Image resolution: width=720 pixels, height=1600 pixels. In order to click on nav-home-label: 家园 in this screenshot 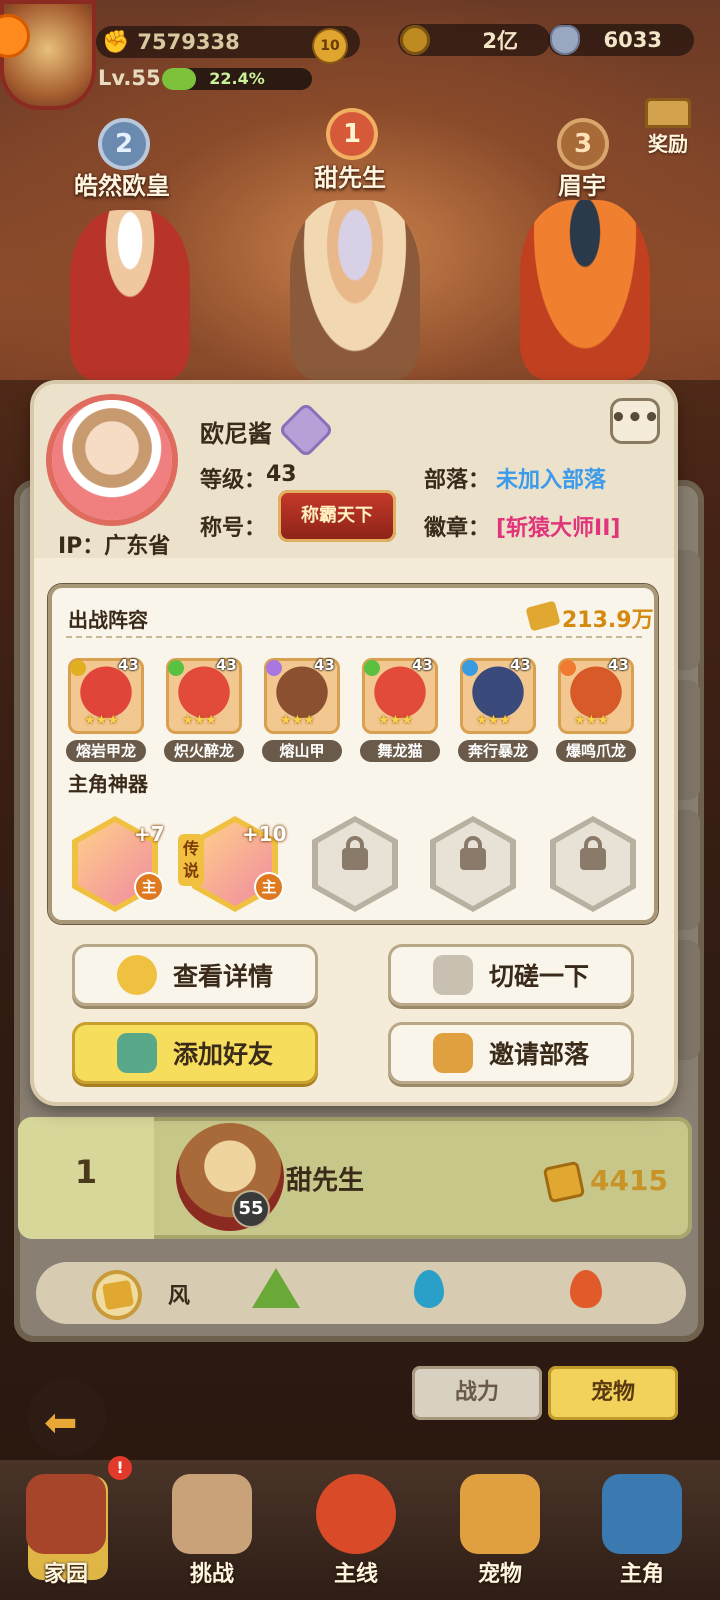, I will do `click(65, 1574)`.